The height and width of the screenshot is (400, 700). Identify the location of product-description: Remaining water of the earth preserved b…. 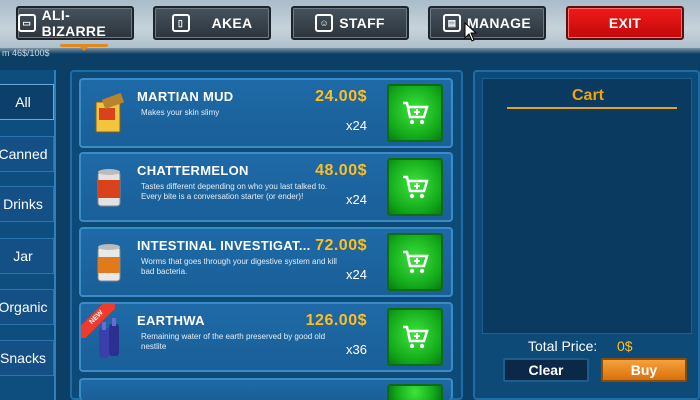
(233, 341).